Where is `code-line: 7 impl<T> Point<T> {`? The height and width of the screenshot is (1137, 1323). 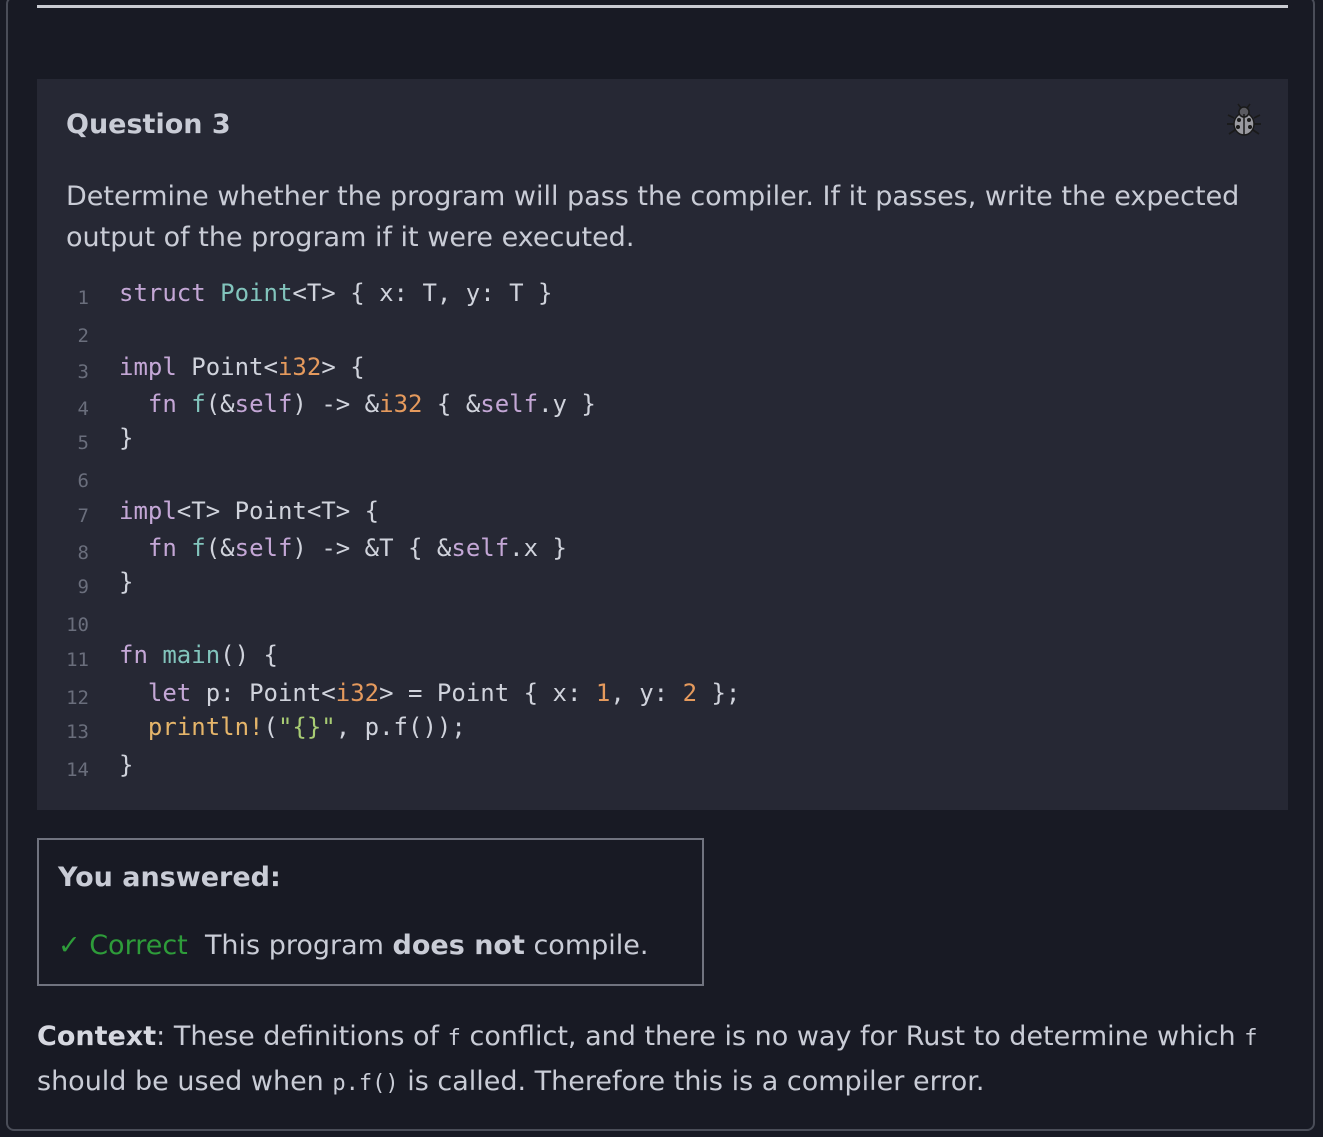 code-line: 7 impl<T> Point<T> { is located at coordinates (662, 513).